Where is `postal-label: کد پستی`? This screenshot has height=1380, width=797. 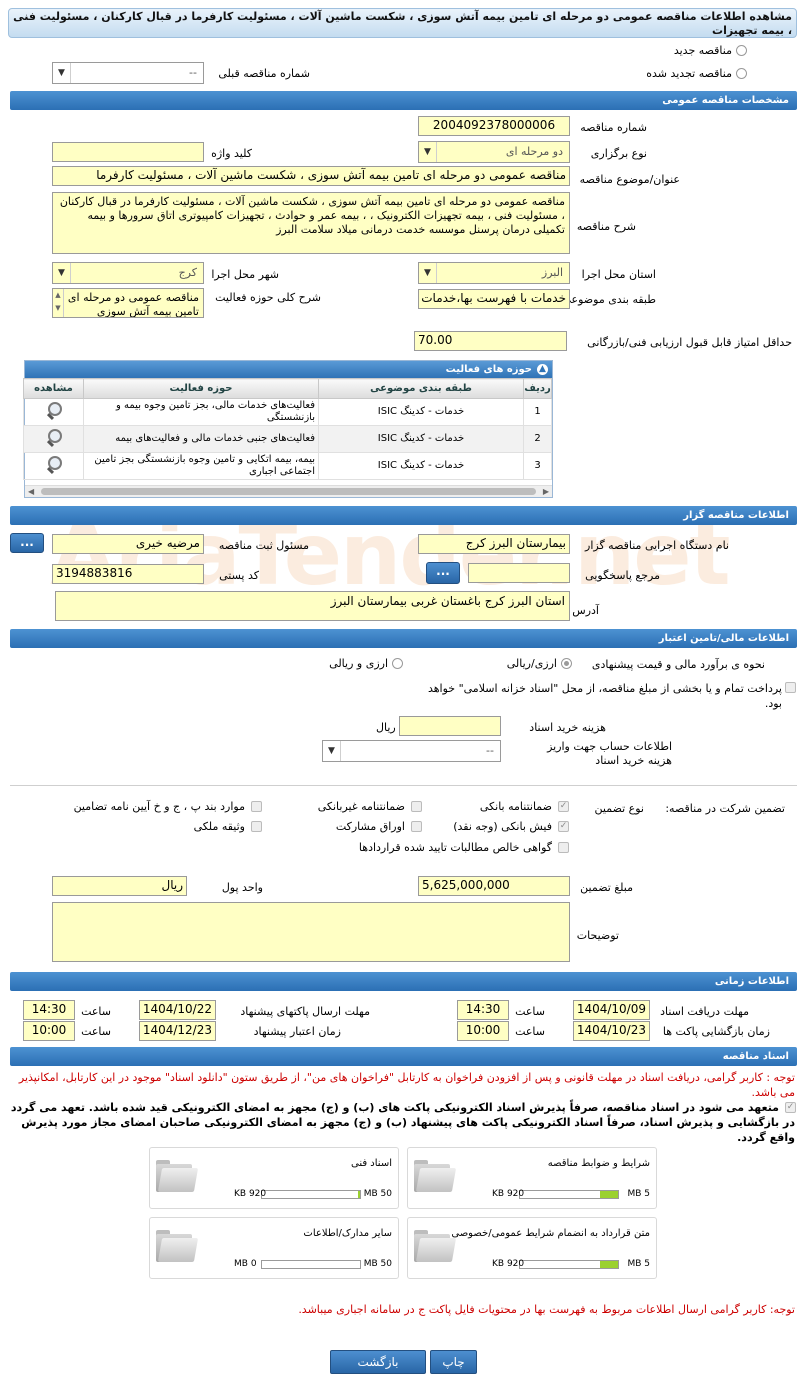 postal-label: کد پستی is located at coordinates (239, 575).